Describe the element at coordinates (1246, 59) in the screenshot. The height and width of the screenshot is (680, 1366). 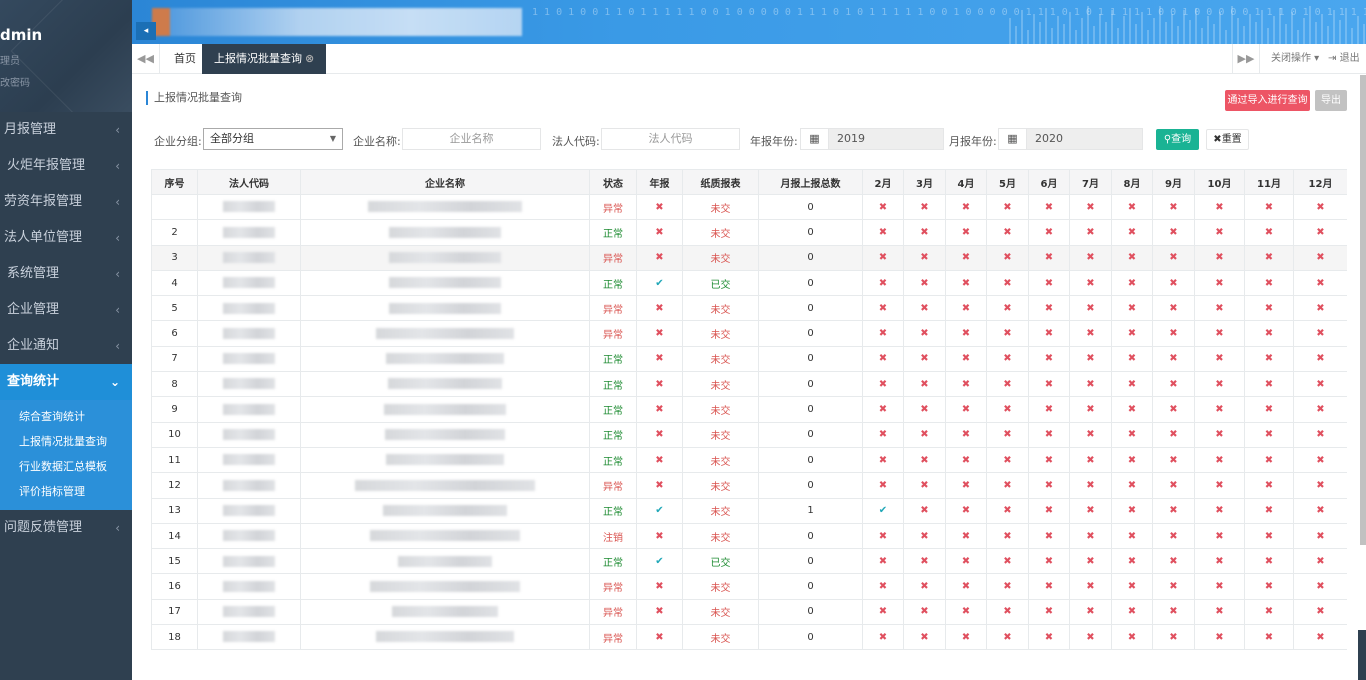
I see `tab-scroll-right-button: ▶▶` at that location.